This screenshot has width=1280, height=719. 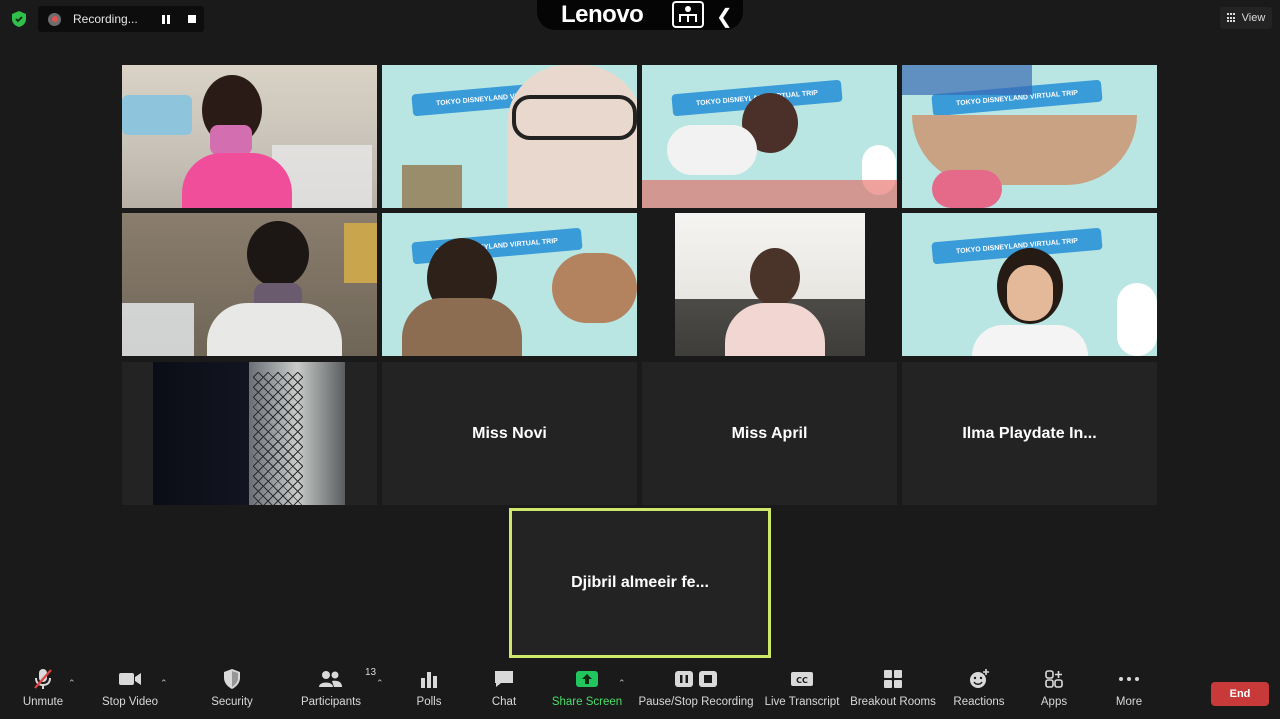 I want to click on reactions-label: Reactions, so click(x=979, y=702).